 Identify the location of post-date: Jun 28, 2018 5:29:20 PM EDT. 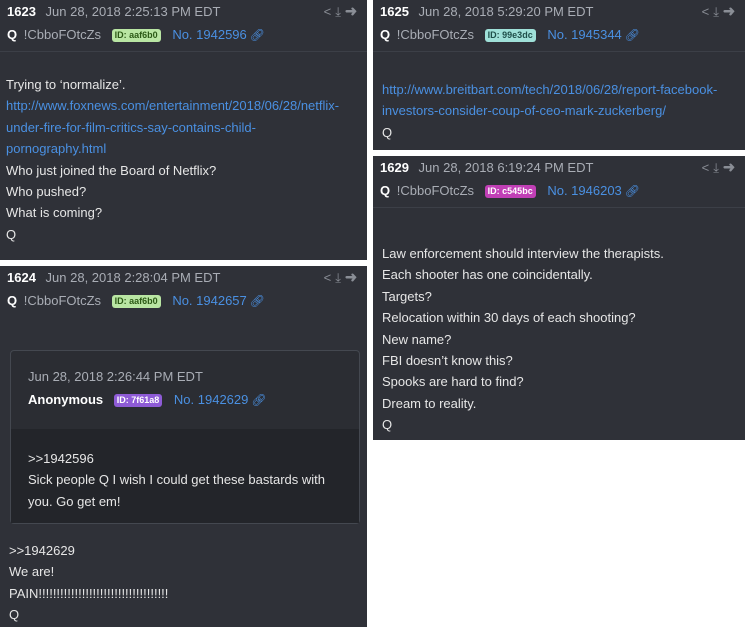
(506, 11).